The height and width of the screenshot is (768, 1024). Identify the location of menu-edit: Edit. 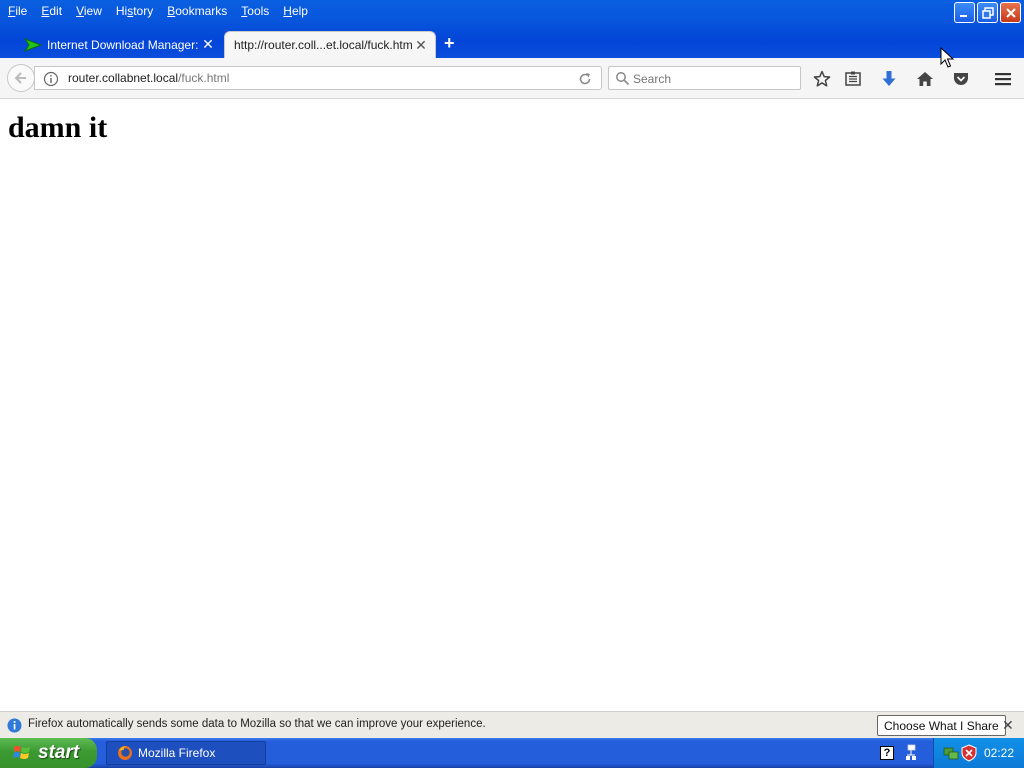
(52, 11).